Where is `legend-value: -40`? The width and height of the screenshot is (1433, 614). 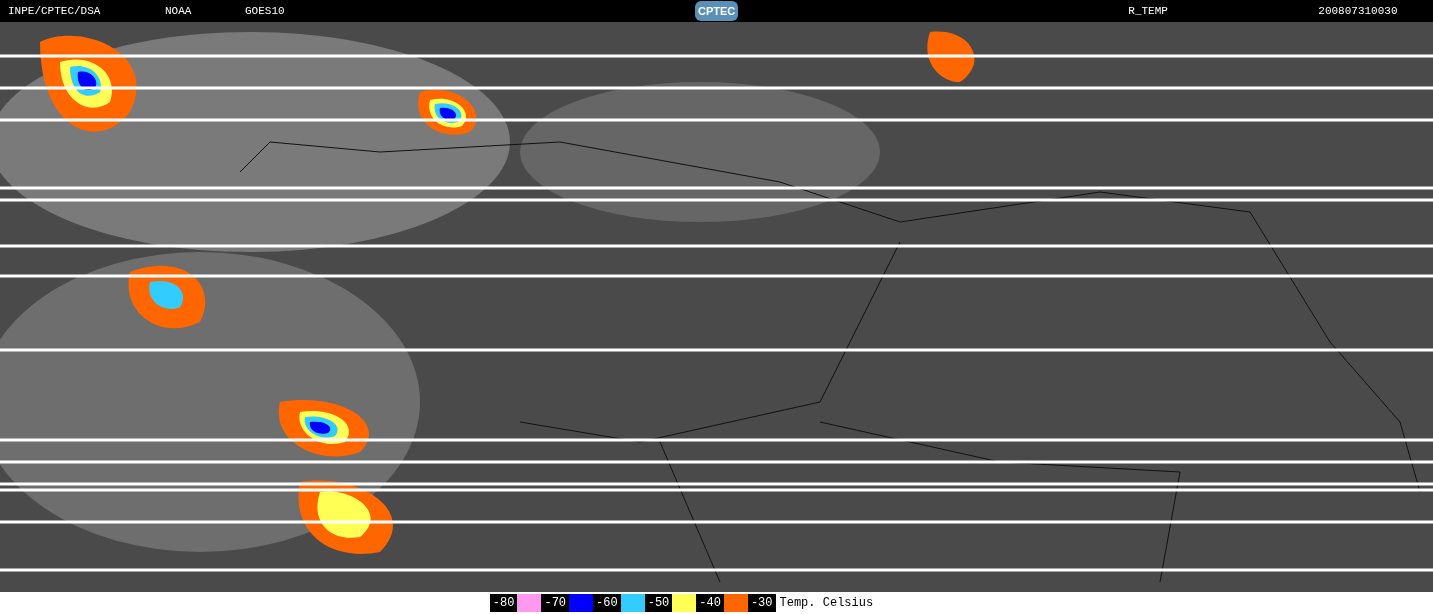
legend-value: -40 is located at coordinates (710, 603).